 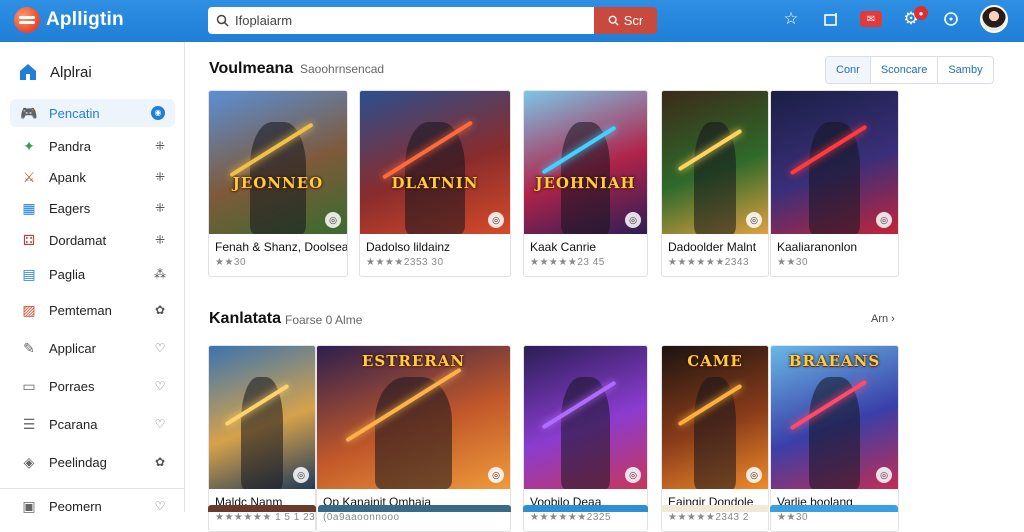 What do you see at coordinates (715, 360) in the screenshot?
I see `game-logo-text: CAME` at bounding box center [715, 360].